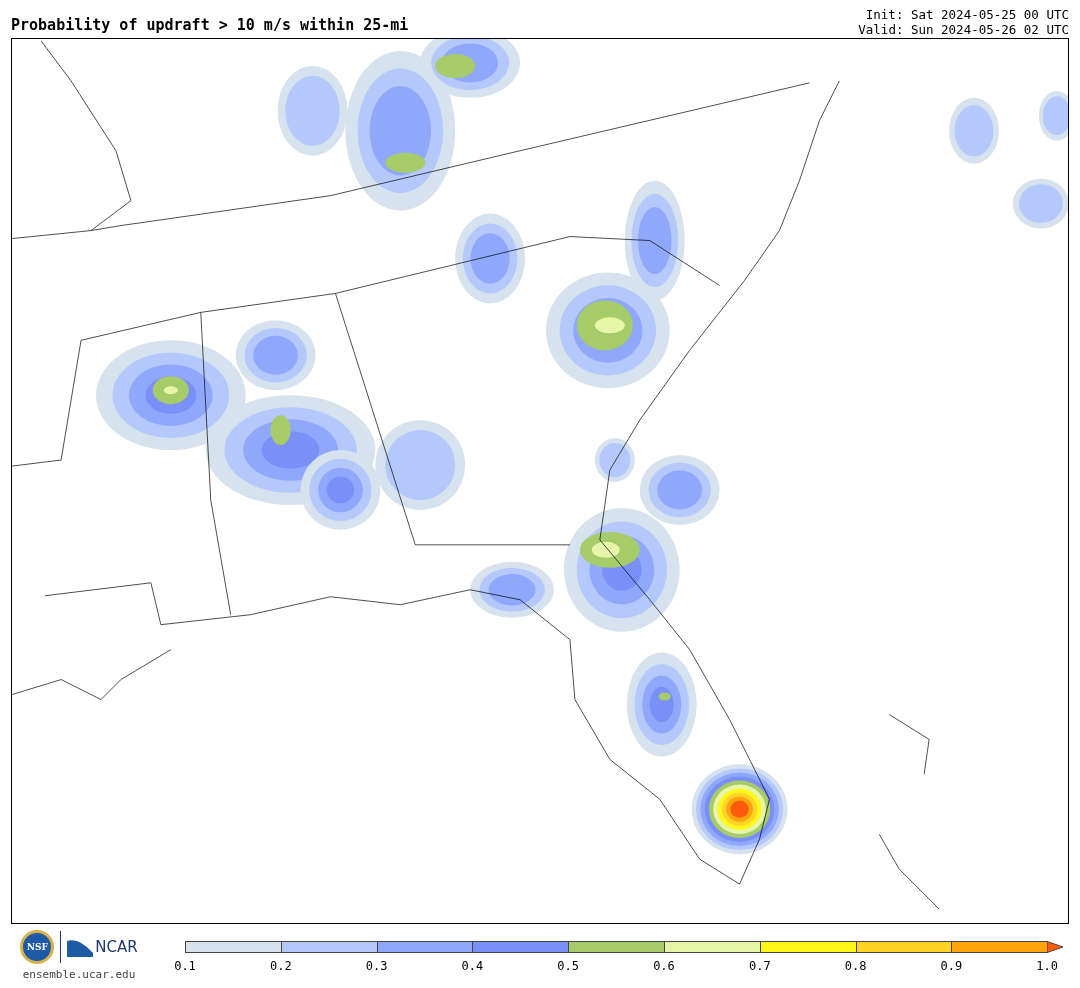 This screenshot has width=1080, height=988. I want to click on colorbar-tick-label: 1.0, so click(1047, 966).